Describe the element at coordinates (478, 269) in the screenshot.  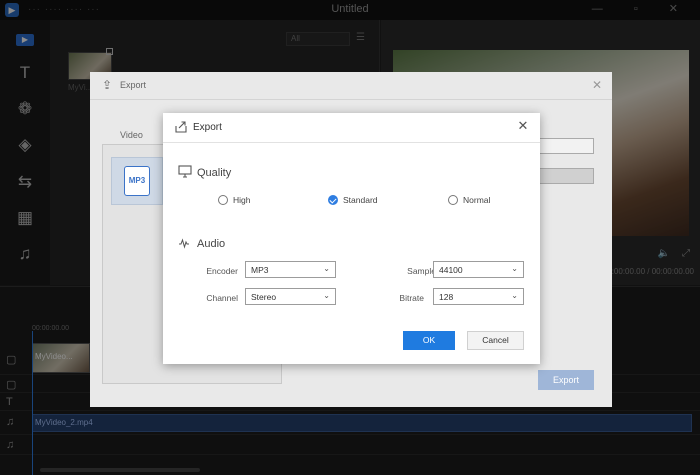
I see `sample-rate-select: 44100 ⌄` at that location.